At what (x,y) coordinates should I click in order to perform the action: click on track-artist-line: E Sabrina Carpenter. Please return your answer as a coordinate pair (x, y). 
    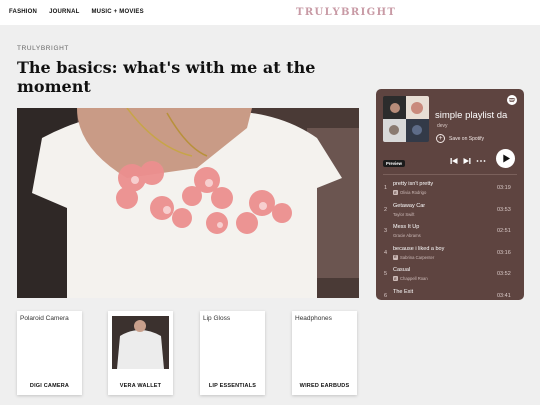
    Looking at the image, I should click on (413, 257).